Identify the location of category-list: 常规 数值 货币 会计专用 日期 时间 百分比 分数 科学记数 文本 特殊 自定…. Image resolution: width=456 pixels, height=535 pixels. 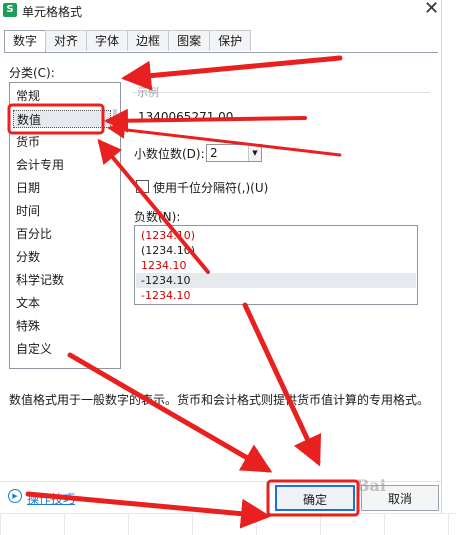
(65, 225).